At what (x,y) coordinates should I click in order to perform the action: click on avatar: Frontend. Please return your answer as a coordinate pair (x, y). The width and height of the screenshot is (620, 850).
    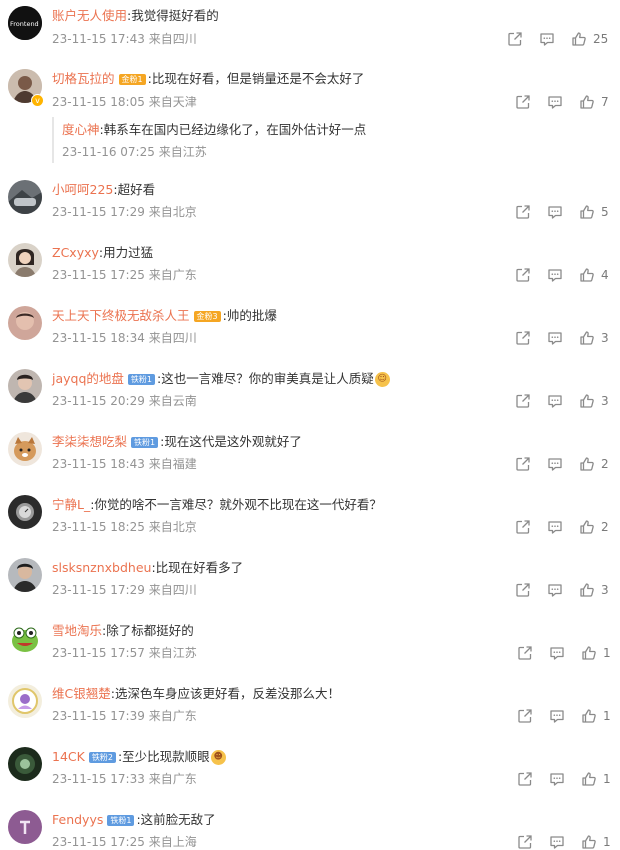
    Looking at the image, I should click on (25, 23).